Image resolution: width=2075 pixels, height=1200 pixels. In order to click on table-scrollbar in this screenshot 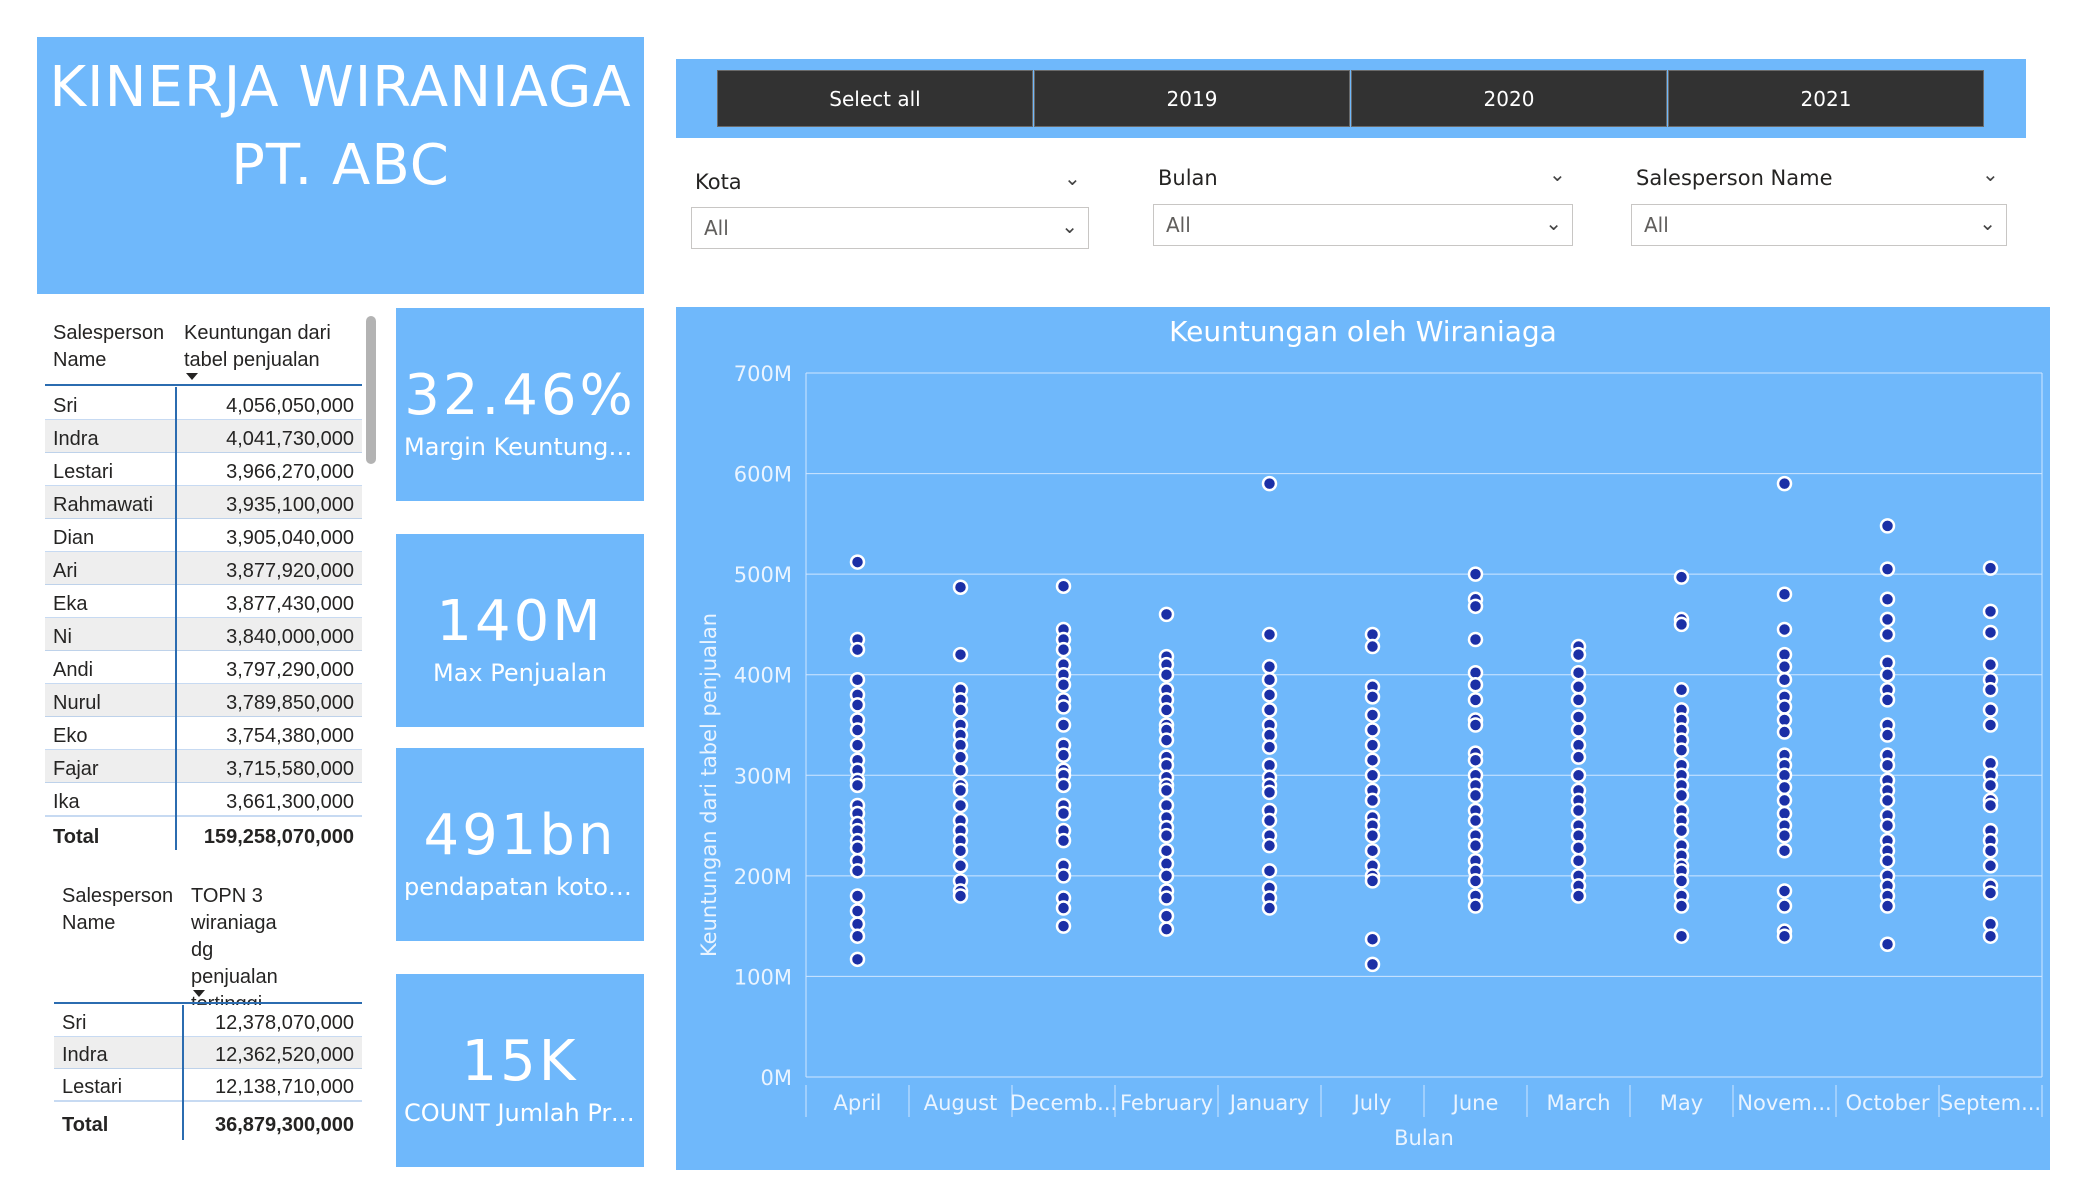, I will do `click(371, 390)`.